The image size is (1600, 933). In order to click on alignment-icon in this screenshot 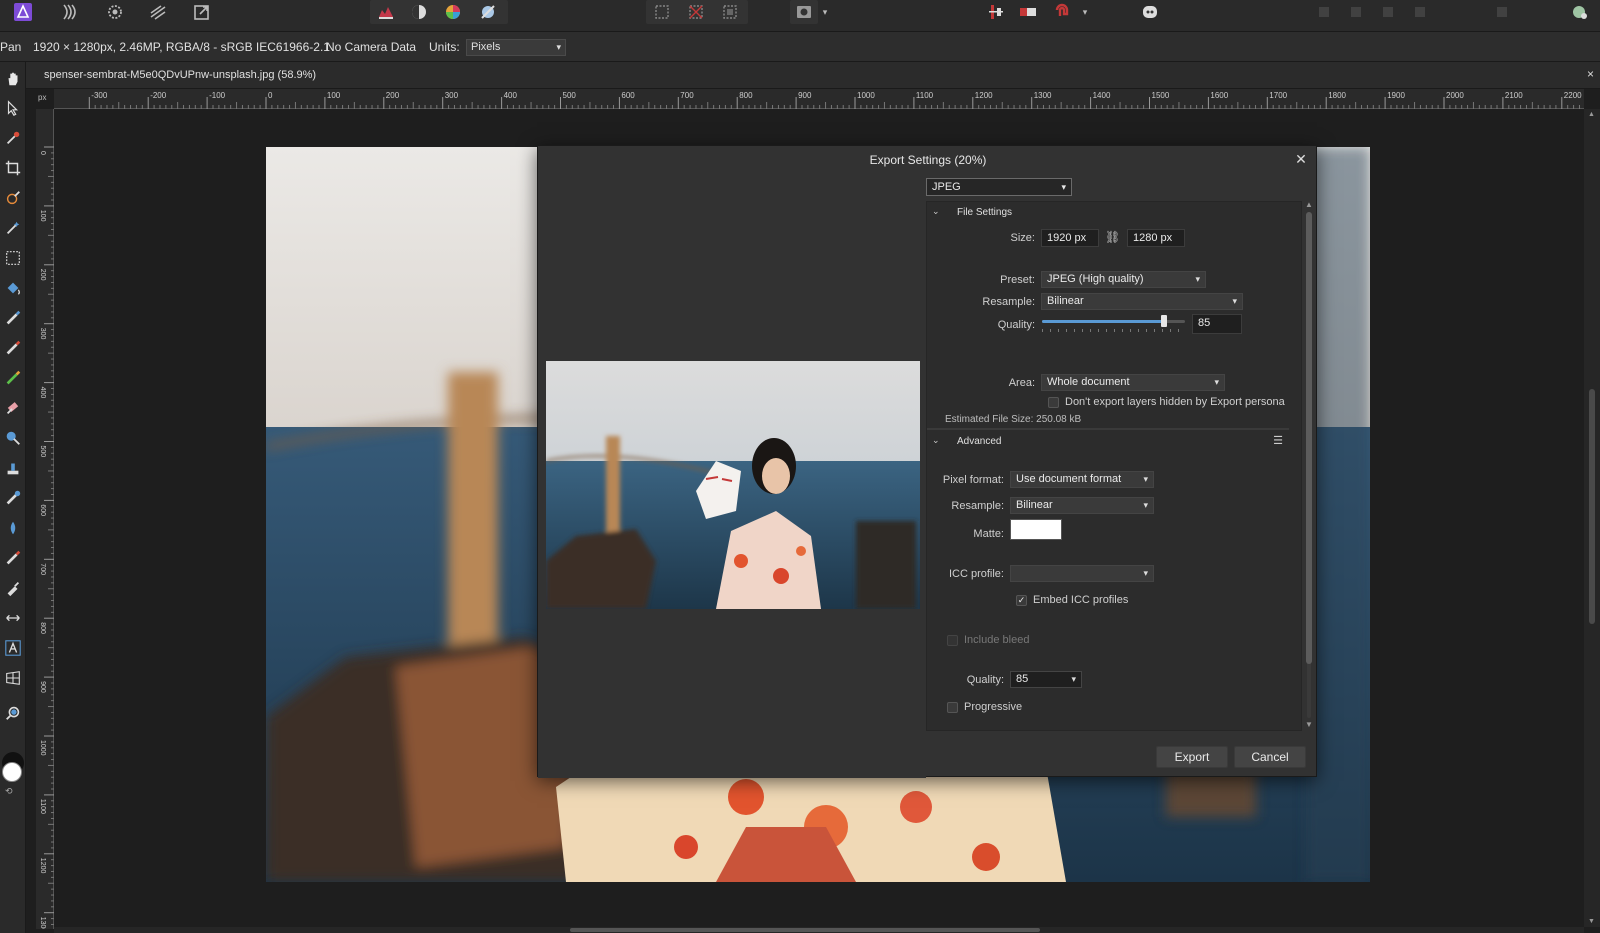, I will do `click(996, 12)`.